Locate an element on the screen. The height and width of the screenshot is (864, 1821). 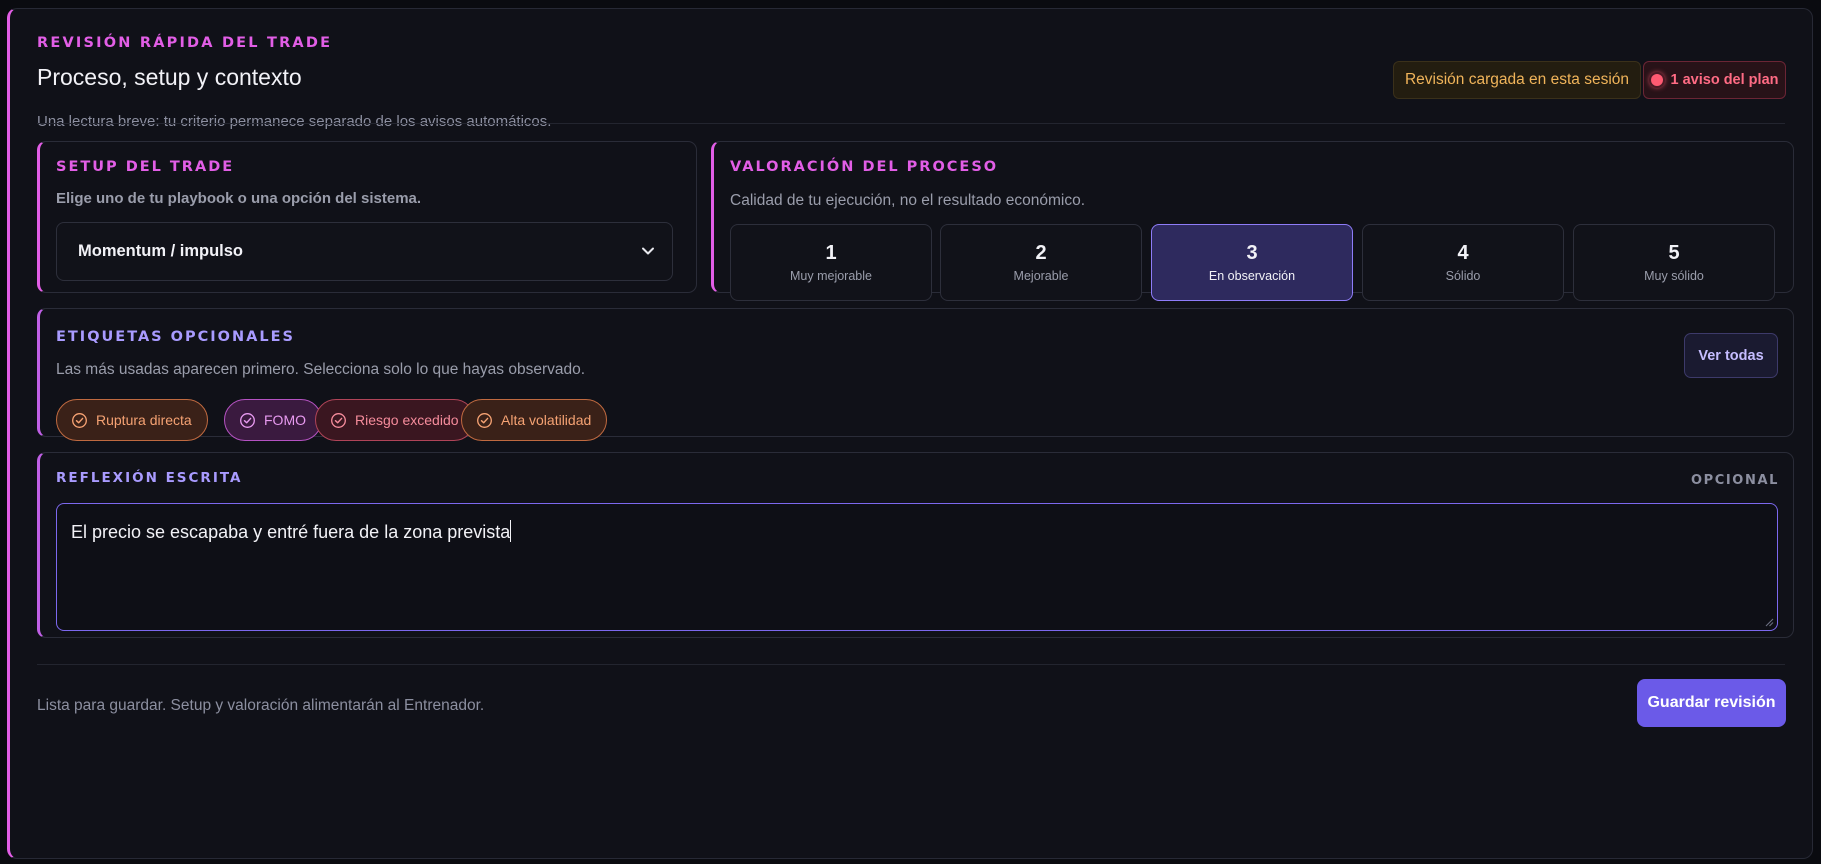
chevron-down-icon is located at coordinates (648, 251).